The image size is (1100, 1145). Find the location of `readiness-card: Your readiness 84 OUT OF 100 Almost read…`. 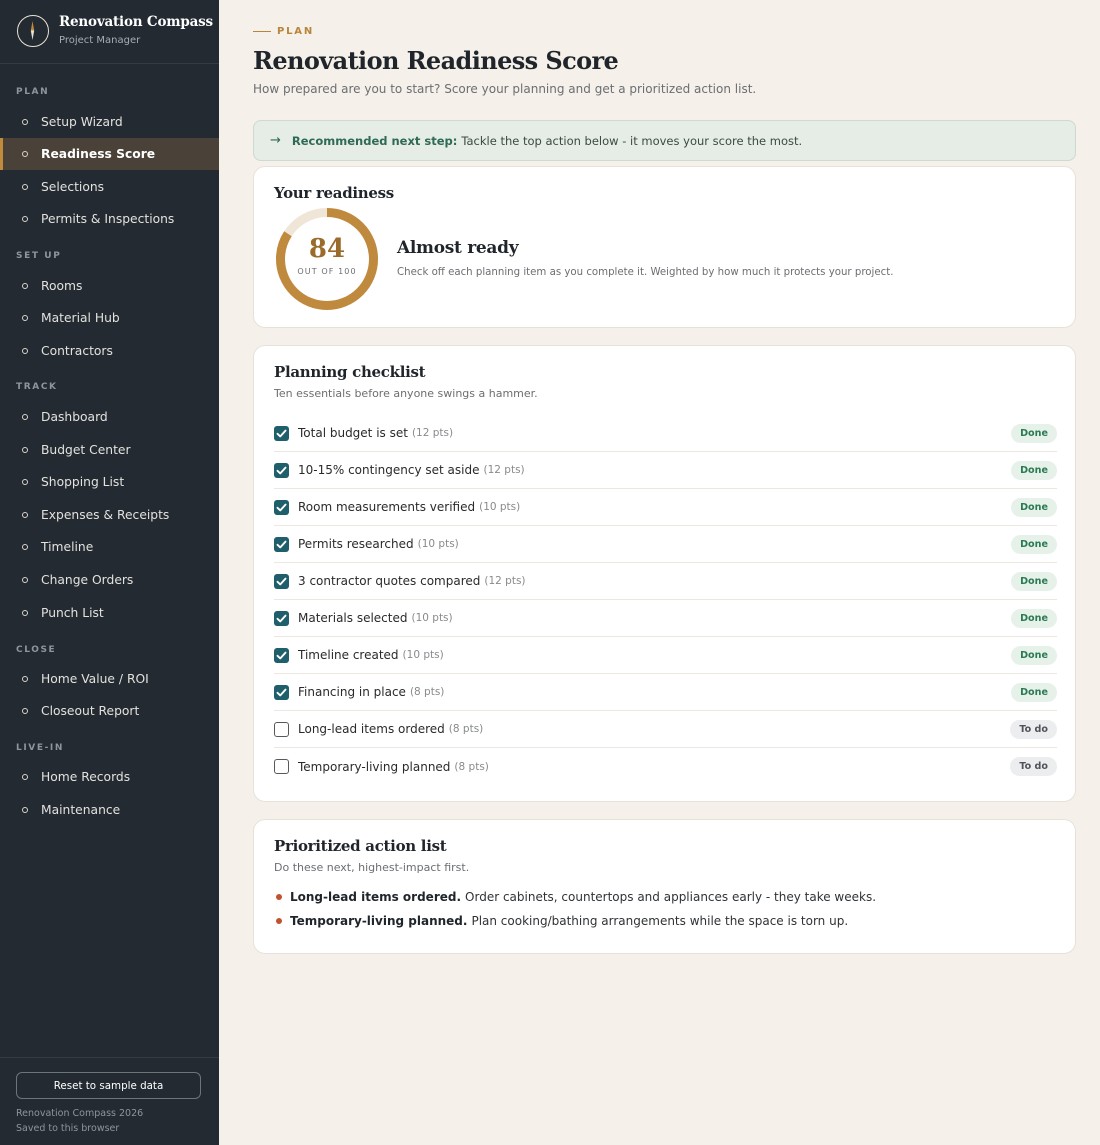

readiness-card: Your readiness 84 OUT OF 100 Almost read… is located at coordinates (664, 247).